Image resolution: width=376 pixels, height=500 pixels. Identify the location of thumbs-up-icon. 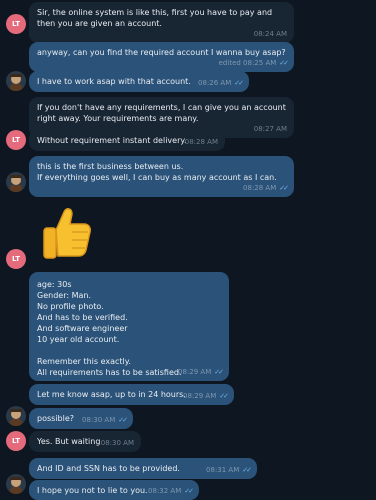
(67, 233).